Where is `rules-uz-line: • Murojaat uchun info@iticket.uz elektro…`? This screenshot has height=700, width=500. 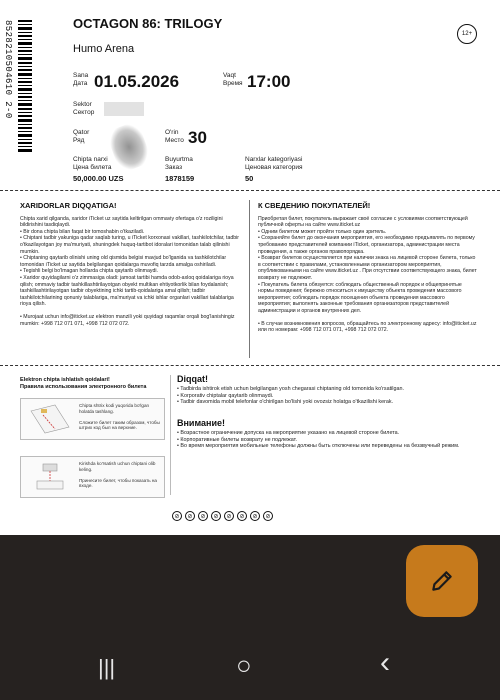
rules-uz-line: • Murojaat uchun info@iticket.uz elektro… is located at coordinates (127, 320).